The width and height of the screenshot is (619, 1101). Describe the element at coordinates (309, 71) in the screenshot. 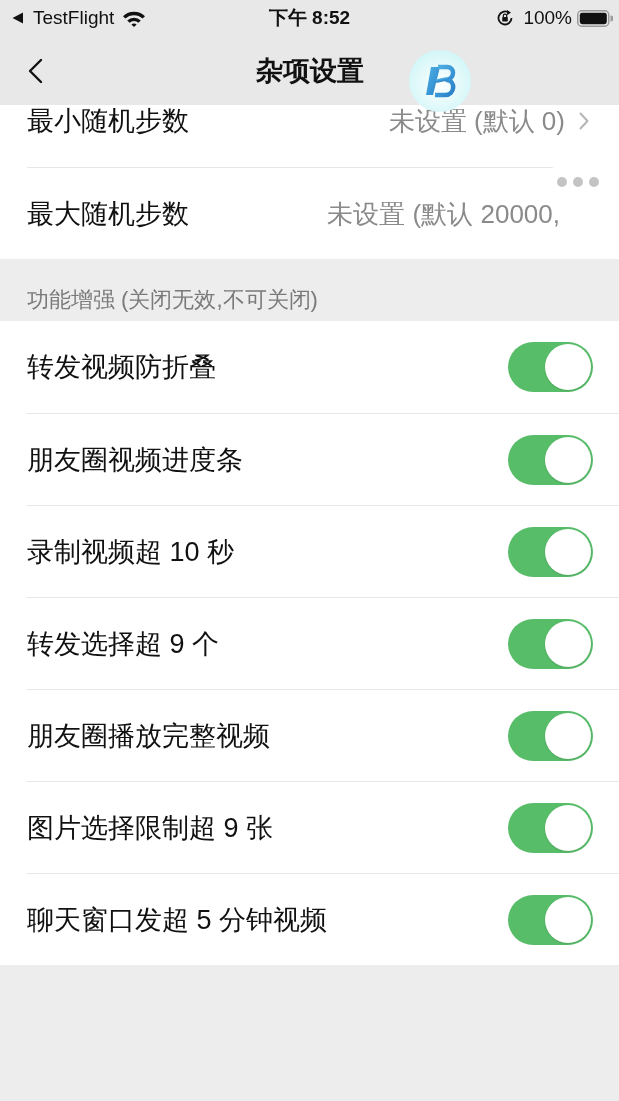

I see `page-title: 杂项设置` at that location.